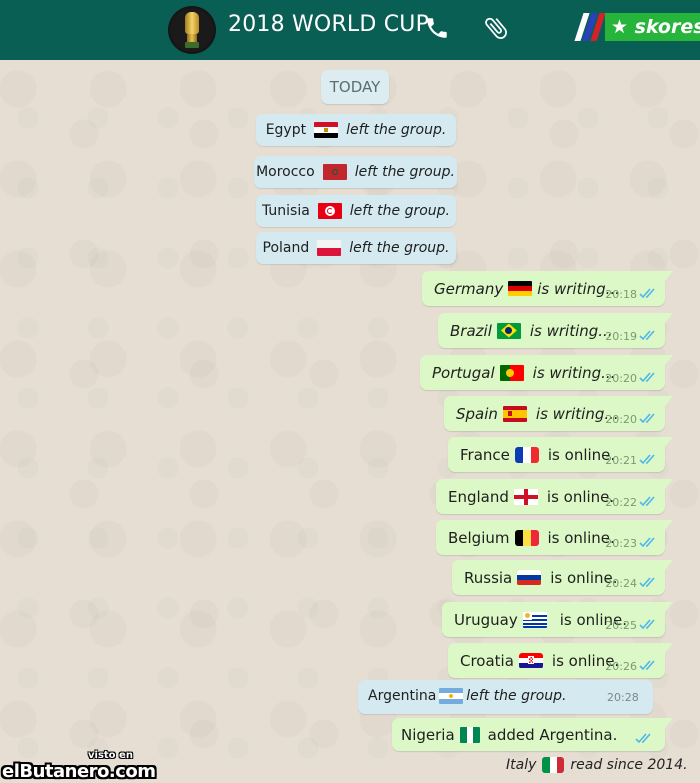  I want to click on skores-logo: ★ skores, so click(636, 27).